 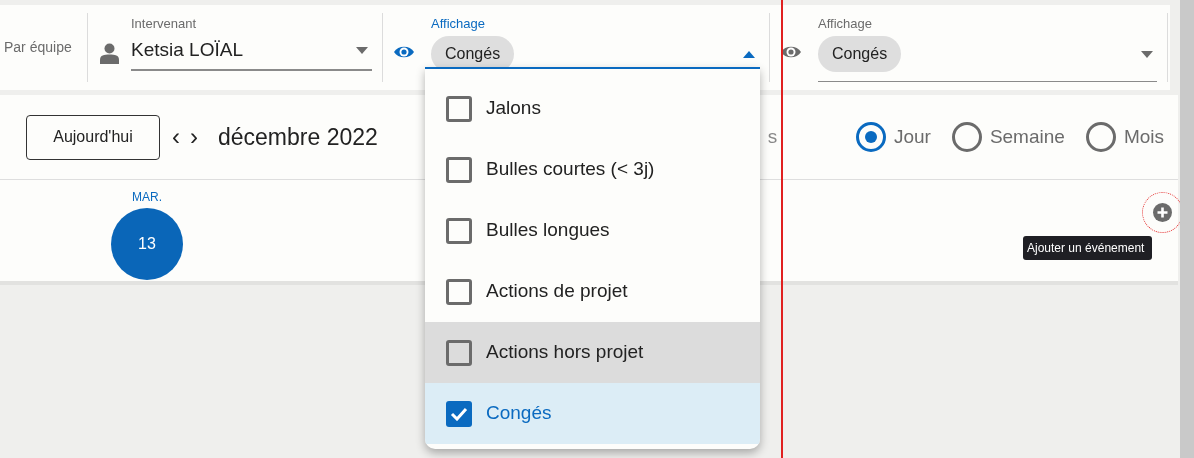 What do you see at coordinates (251, 43) in the screenshot?
I see `assignee-select: Intervenant Ketsia LOÏAL` at bounding box center [251, 43].